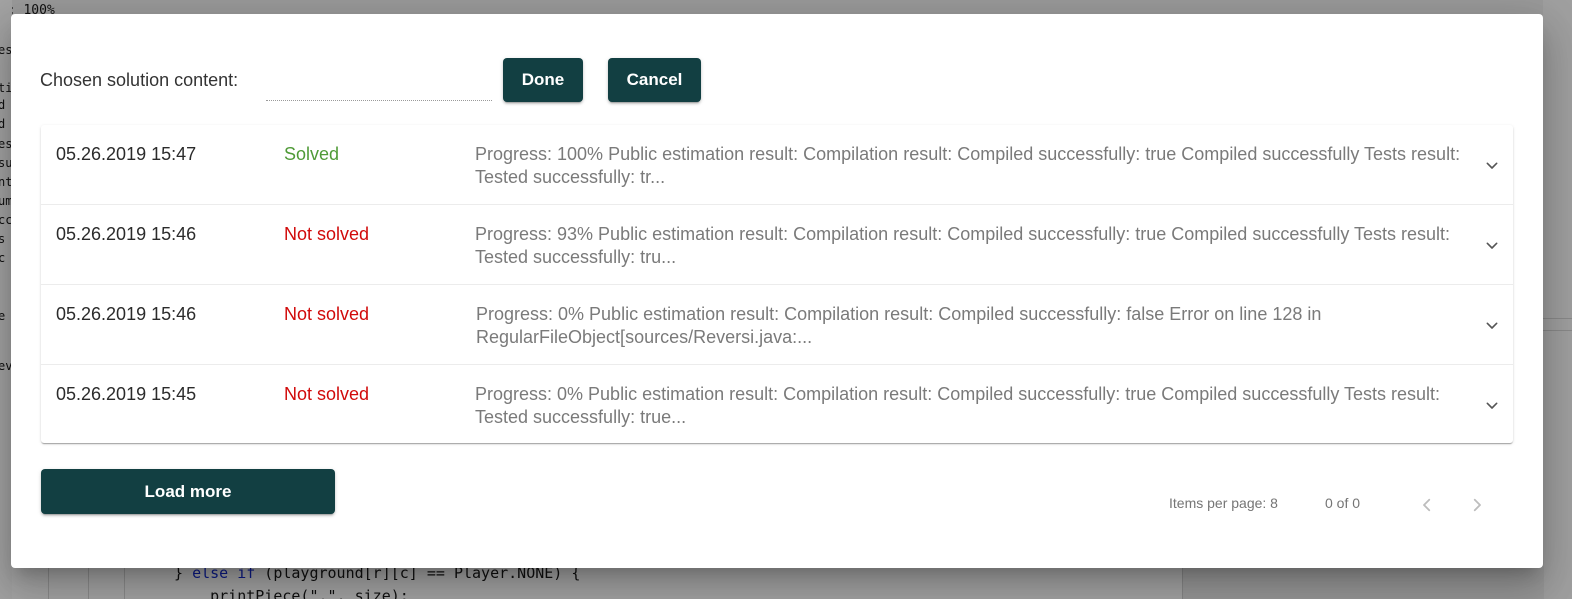  Describe the element at coordinates (379, 83) in the screenshot. I see `chosen-solution-input` at that location.